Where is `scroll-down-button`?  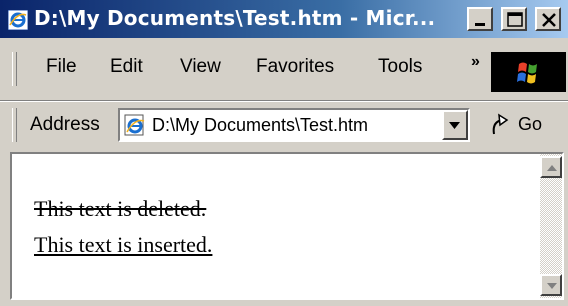 scroll-down-button is located at coordinates (551, 285).